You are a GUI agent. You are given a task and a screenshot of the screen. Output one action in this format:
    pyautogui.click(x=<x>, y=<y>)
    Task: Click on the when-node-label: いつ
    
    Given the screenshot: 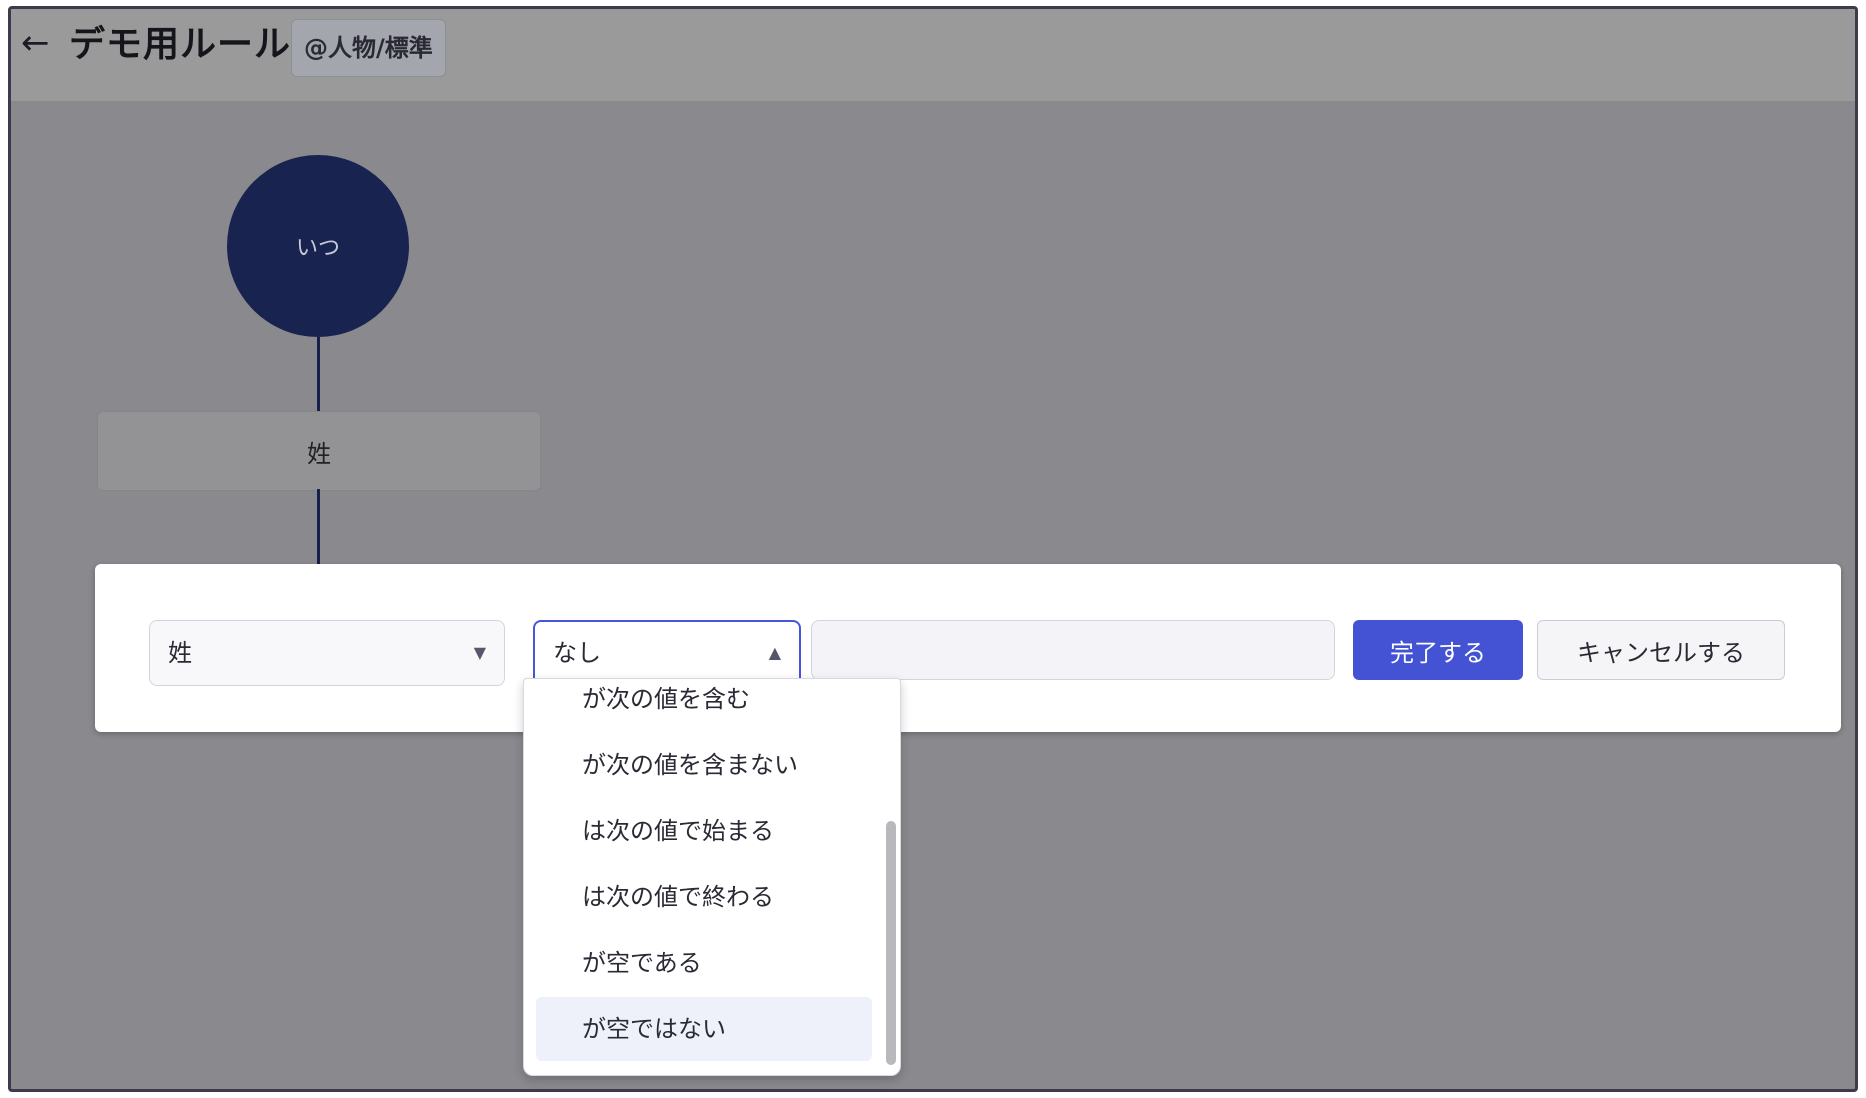 What is the action you would take?
    pyautogui.click(x=317, y=248)
    